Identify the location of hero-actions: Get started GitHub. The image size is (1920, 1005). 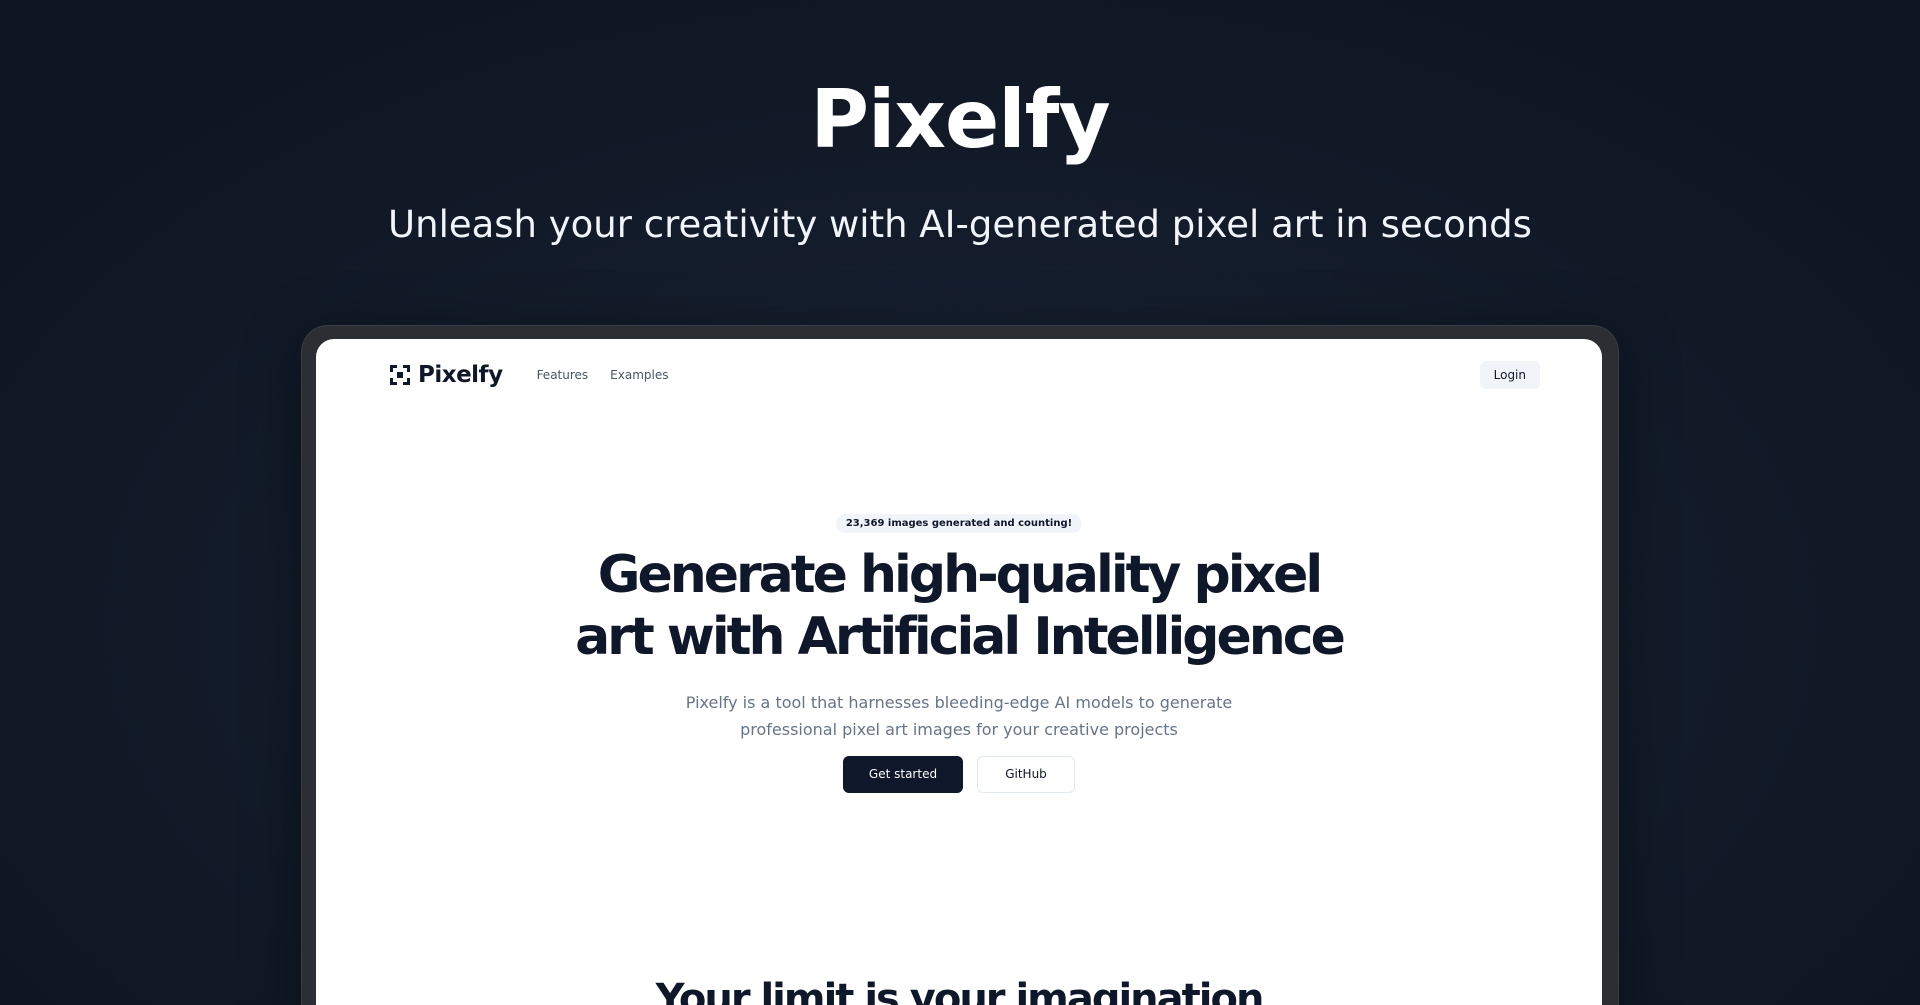
(959, 774).